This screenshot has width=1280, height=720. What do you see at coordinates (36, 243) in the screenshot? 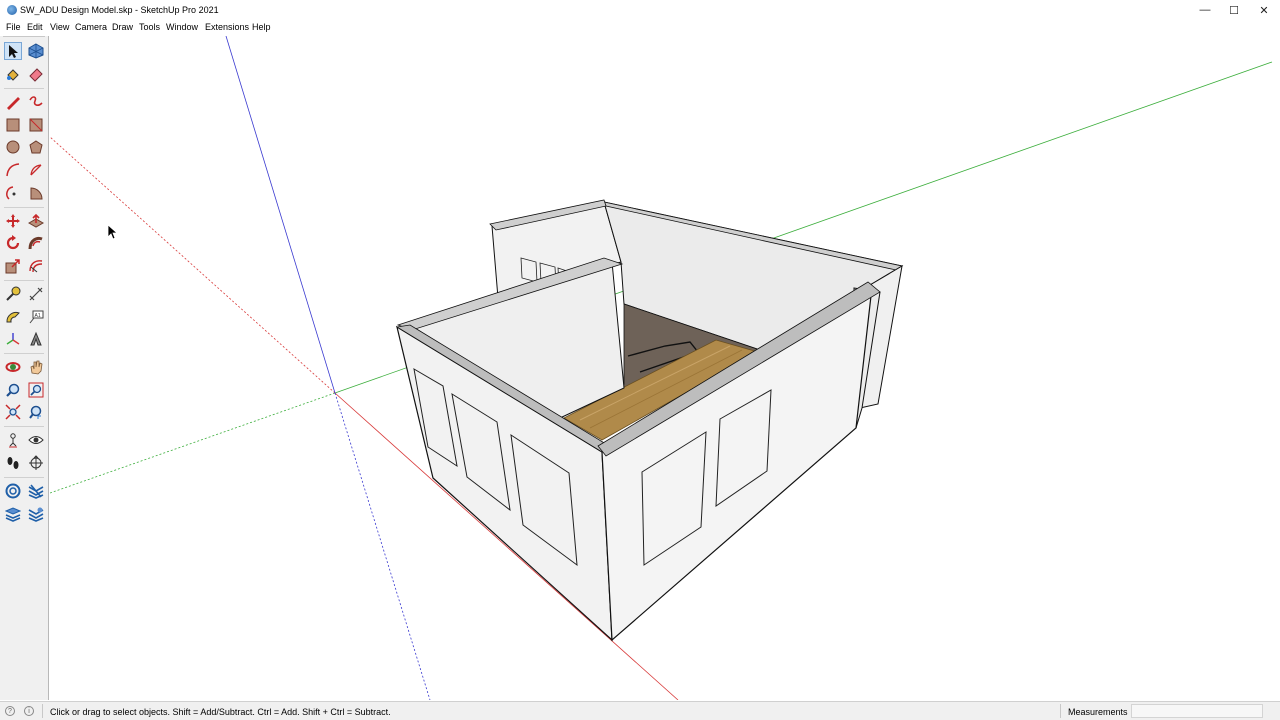
I see `follow-me-tool-button` at bounding box center [36, 243].